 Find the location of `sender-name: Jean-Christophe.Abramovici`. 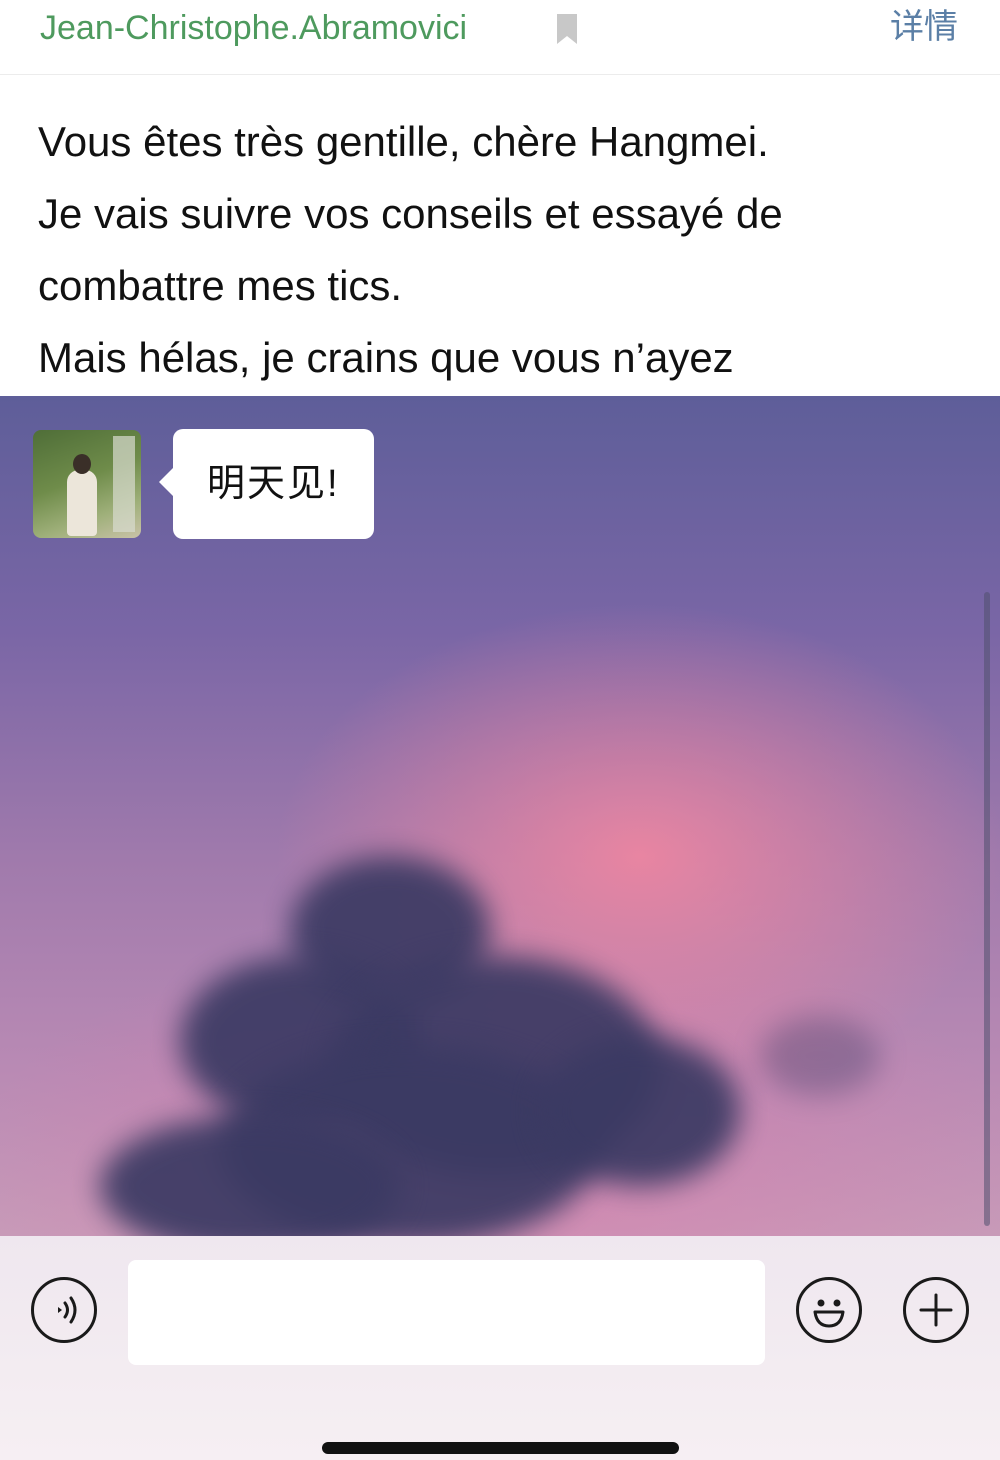

sender-name: Jean-Christophe.Abramovici is located at coordinates (253, 28).